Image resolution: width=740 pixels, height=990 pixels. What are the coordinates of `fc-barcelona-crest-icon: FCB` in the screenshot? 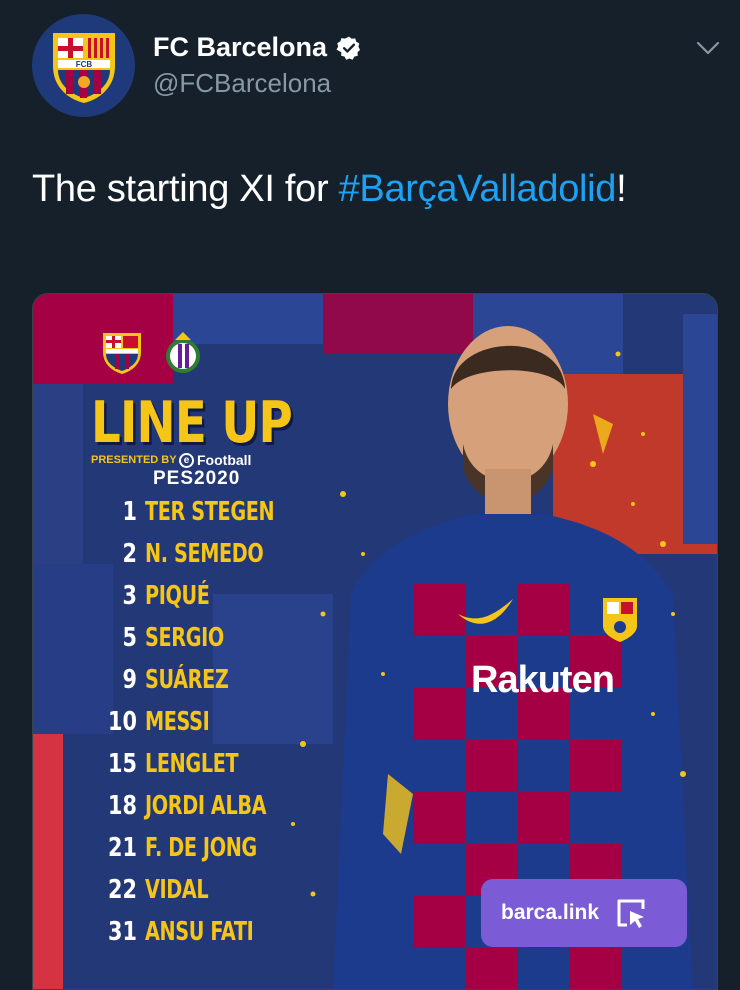 It's located at (83, 67).